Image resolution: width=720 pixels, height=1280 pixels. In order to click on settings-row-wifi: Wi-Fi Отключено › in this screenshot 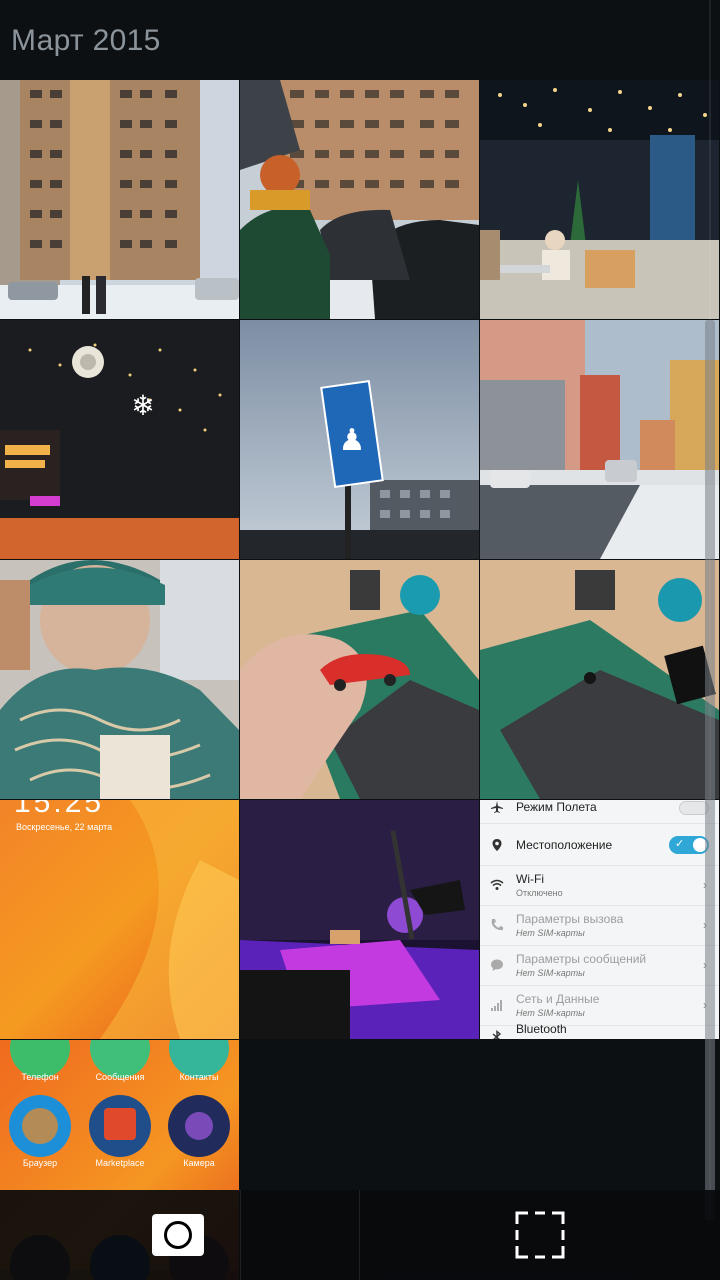, I will do `click(599, 886)`.